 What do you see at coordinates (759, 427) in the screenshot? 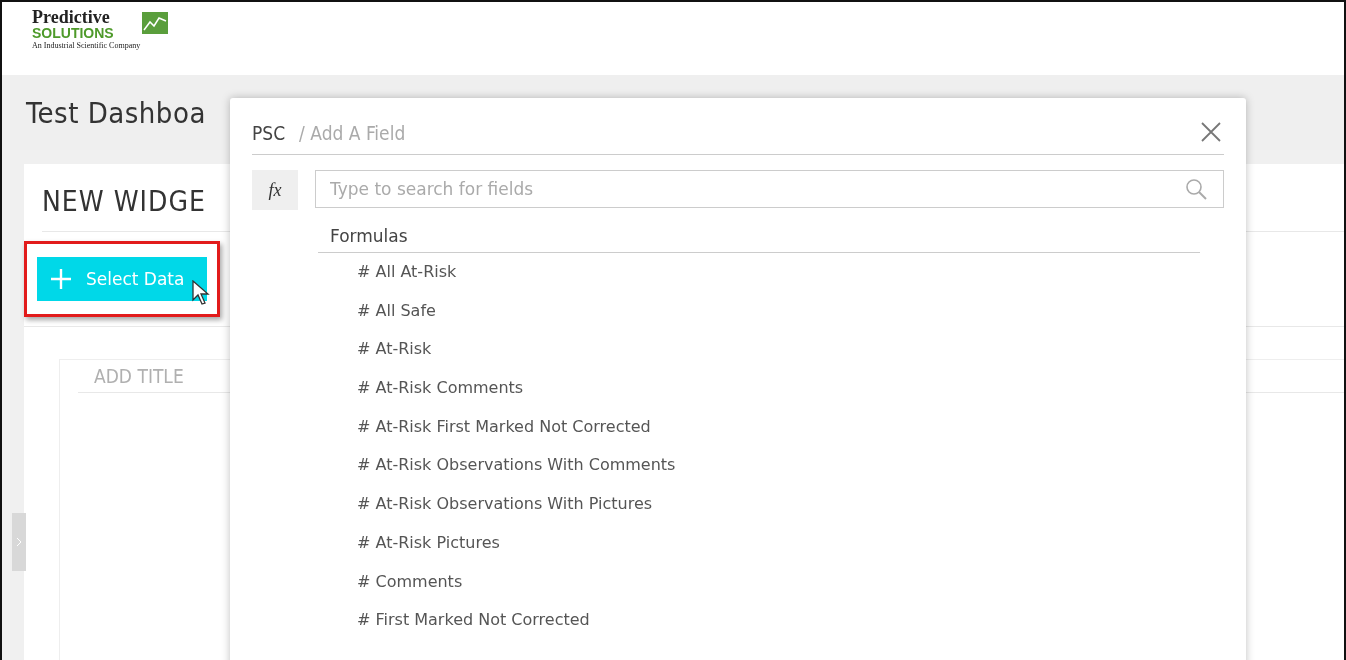
I see `field-option: # At-Risk First Marked Not Corrected` at bounding box center [759, 427].